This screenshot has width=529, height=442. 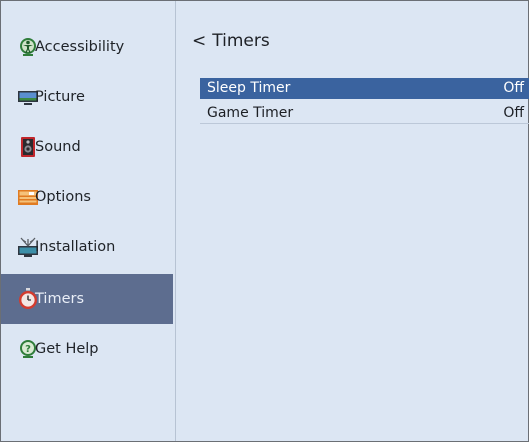 What do you see at coordinates (80, 47) in the screenshot?
I see `sidebar-item-label: Accessibility` at bounding box center [80, 47].